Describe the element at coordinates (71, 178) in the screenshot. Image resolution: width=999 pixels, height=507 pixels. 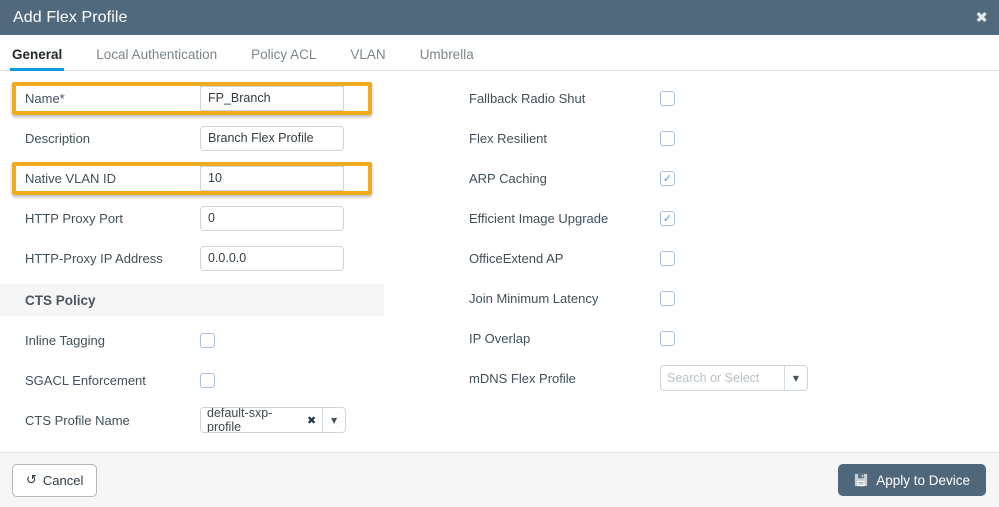
I see `label-native-vlan-id: Native VLAN ID` at that location.